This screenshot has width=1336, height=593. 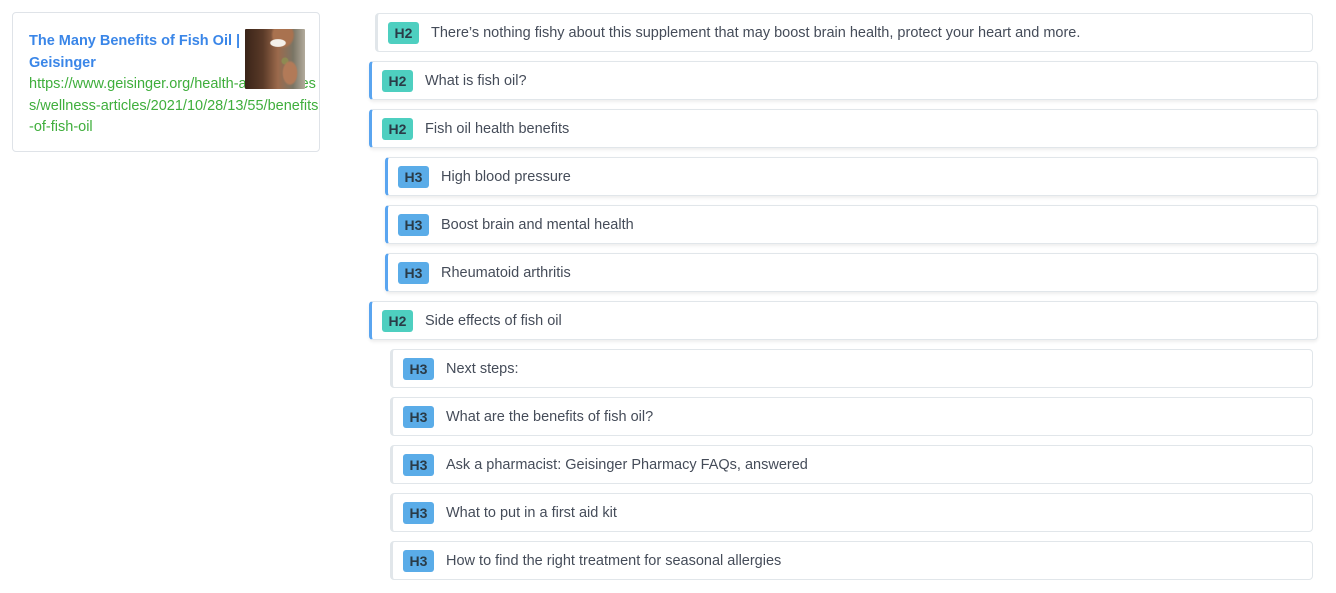 What do you see at coordinates (843, 128) in the screenshot?
I see `outline-row-h2: H2 Fish oil health benefits` at bounding box center [843, 128].